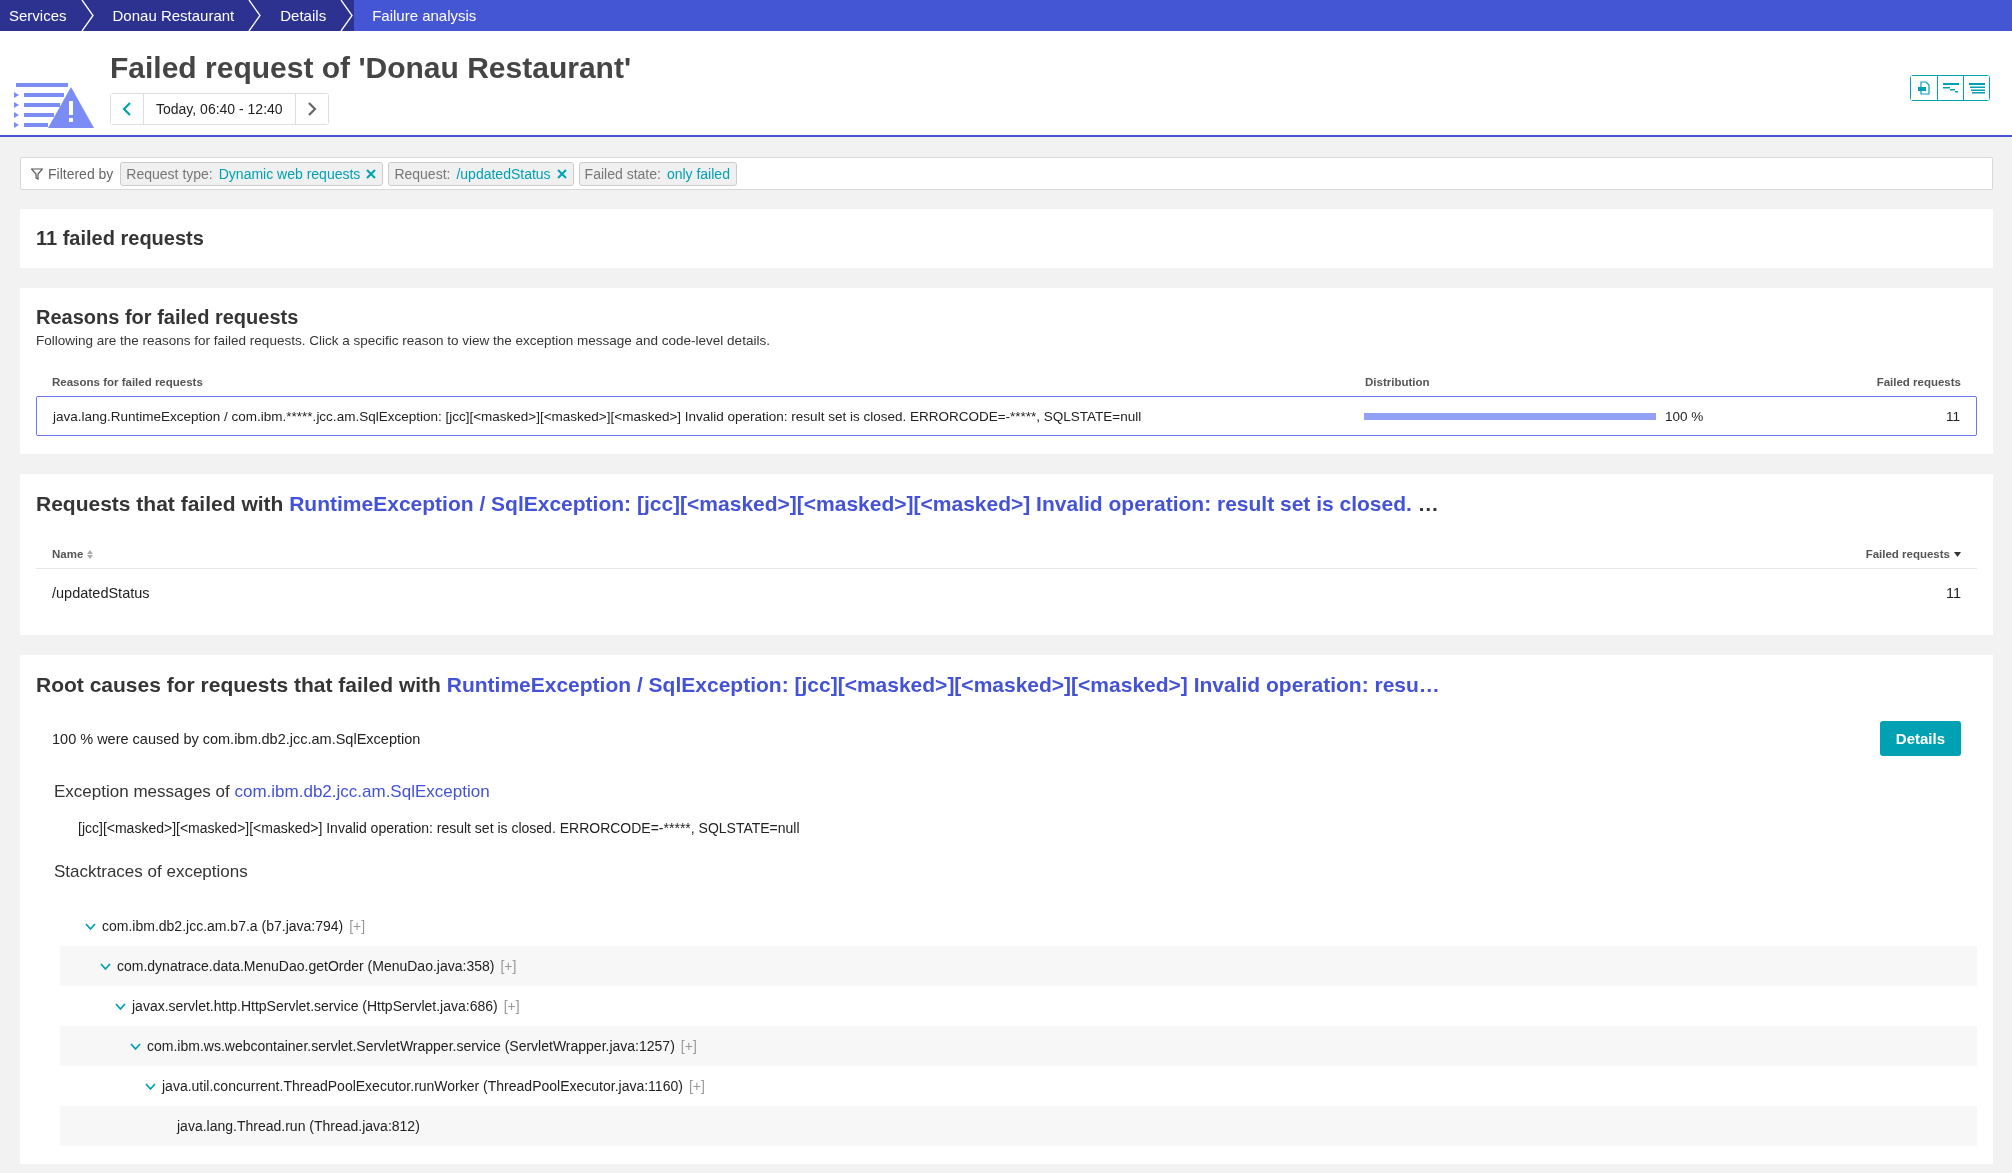 The image size is (2012, 1173). I want to click on filter-label: Filtered by, so click(81, 173).